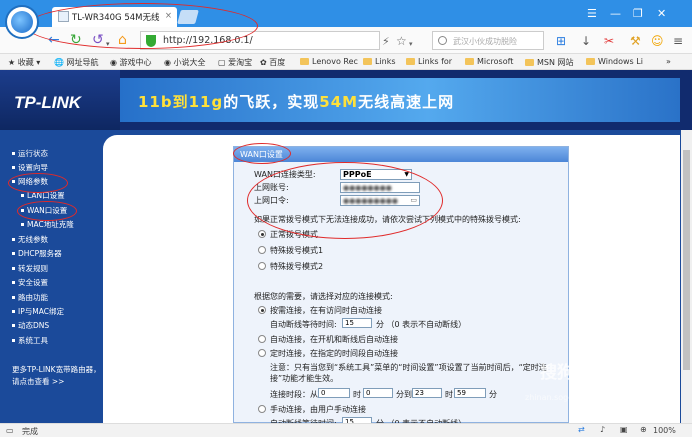 This screenshot has height=437, width=692. What do you see at coordinates (262, 409) in the screenshot?
I see `manual-connect-radio` at bounding box center [262, 409].